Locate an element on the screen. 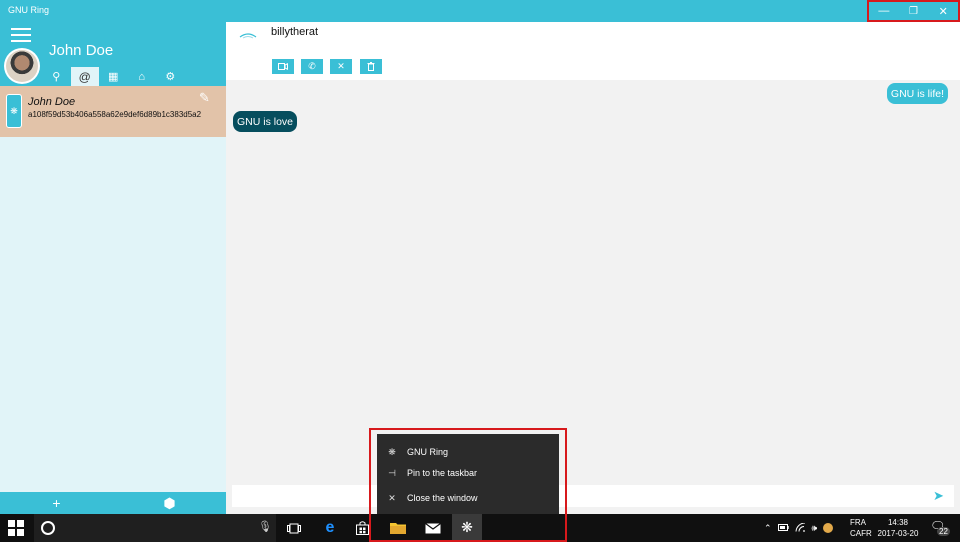  taskbar: 🎙 e ❋ ⌃ 🕪 FRA CAFR 14:38 2017-03-20 🗨 22 is located at coordinates (480, 528).